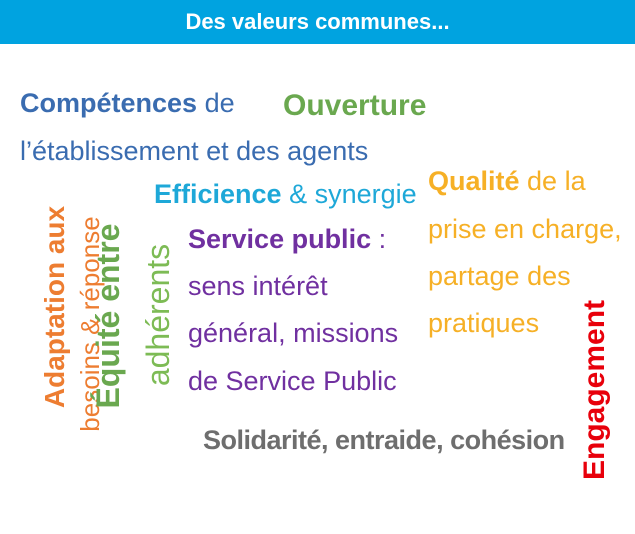 The image size is (635, 534). I want to click on word-service-public: Service public :, so click(287, 239).